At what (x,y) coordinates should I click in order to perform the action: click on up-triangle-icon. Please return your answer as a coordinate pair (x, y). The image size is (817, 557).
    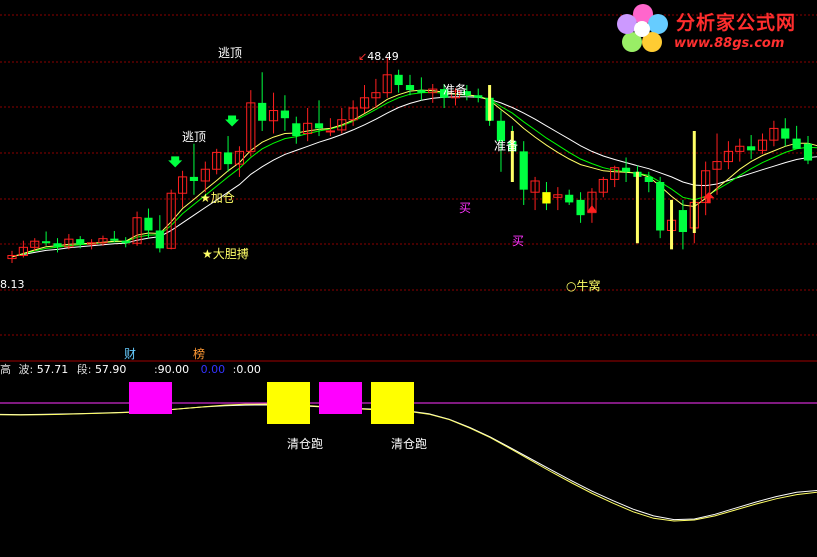
    Looking at the image, I should click on (591, 208).